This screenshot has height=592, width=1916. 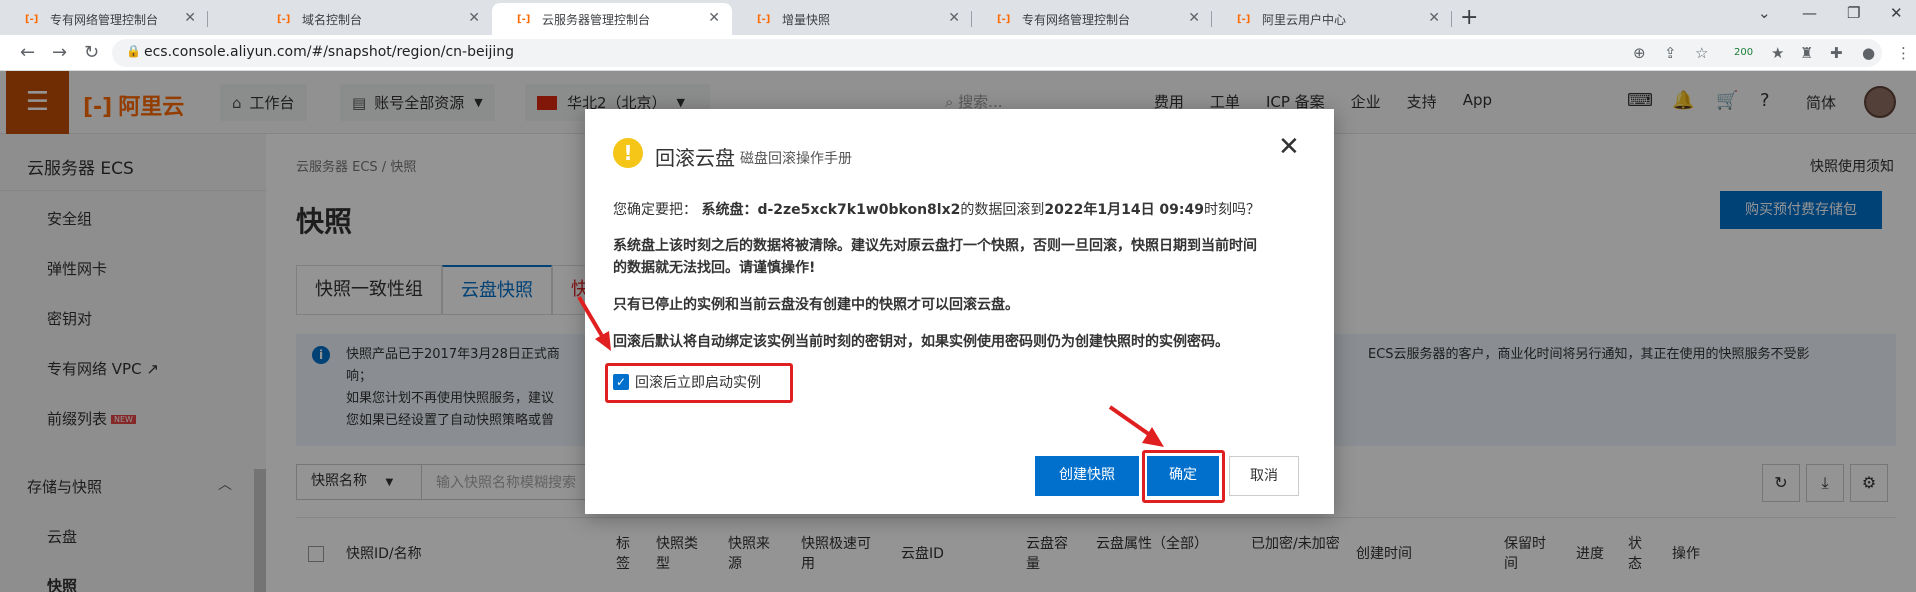 What do you see at coordinates (1777, 53) in the screenshot?
I see `extension-icon: ★` at bounding box center [1777, 53].